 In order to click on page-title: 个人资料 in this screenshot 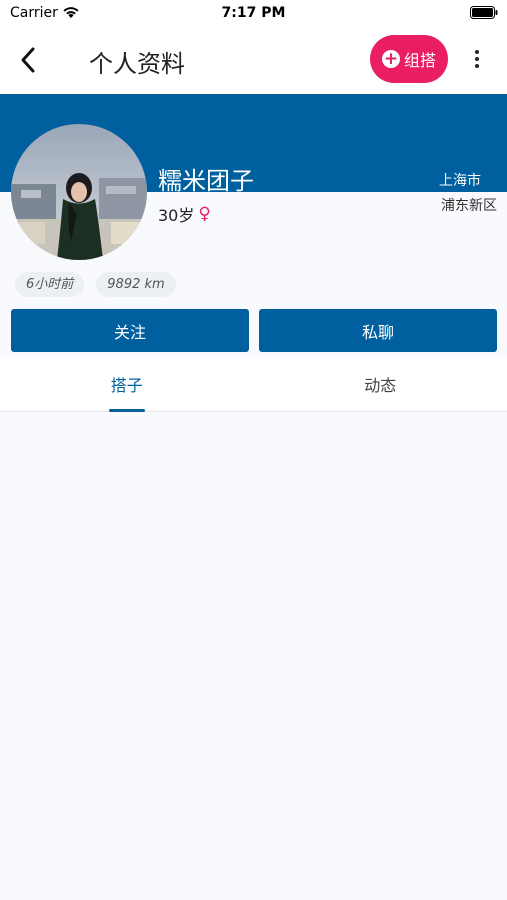, I will do `click(137, 64)`.